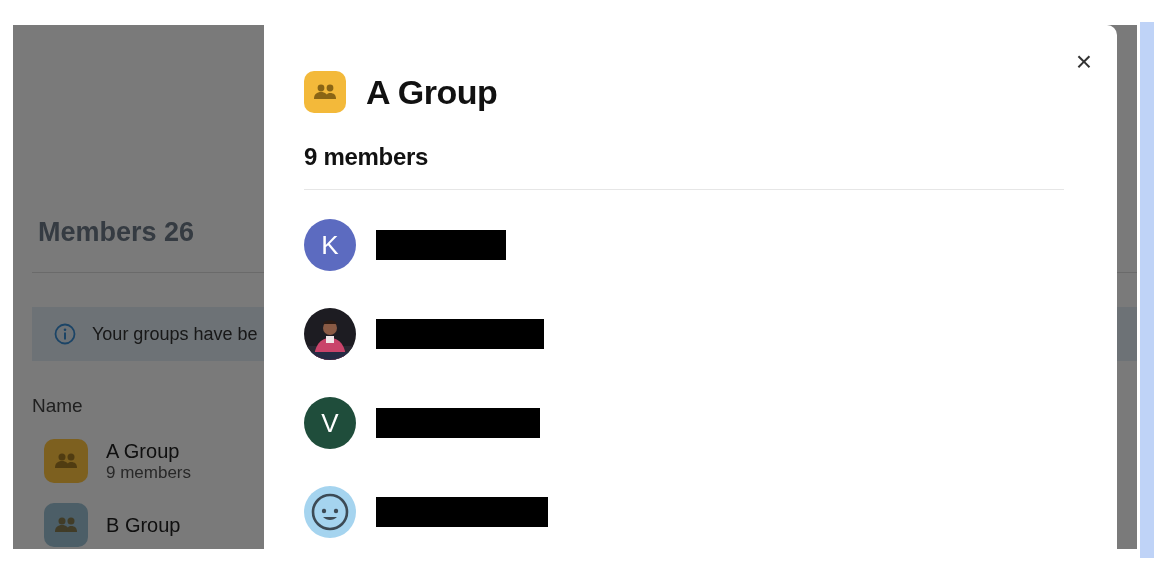  Describe the element at coordinates (149, 451) in the screenshot. I see `group-name: A Group` at that location.